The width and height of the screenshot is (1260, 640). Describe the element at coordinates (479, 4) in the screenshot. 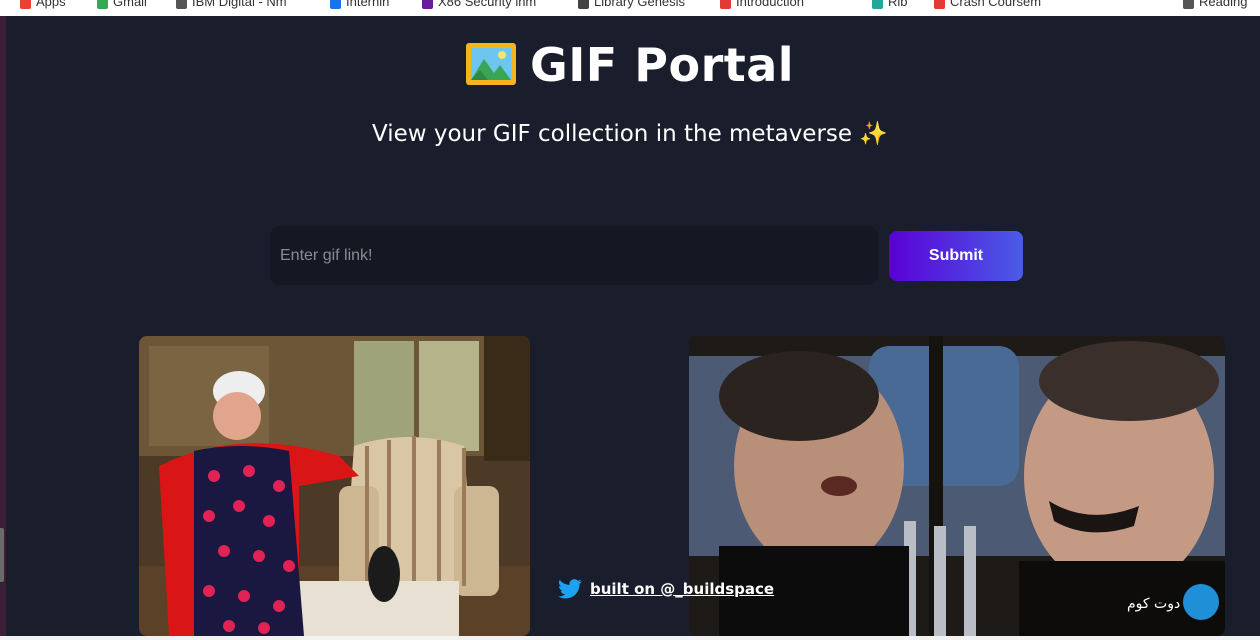

I see `bookmark-x86: X86 Security inm` at that location.